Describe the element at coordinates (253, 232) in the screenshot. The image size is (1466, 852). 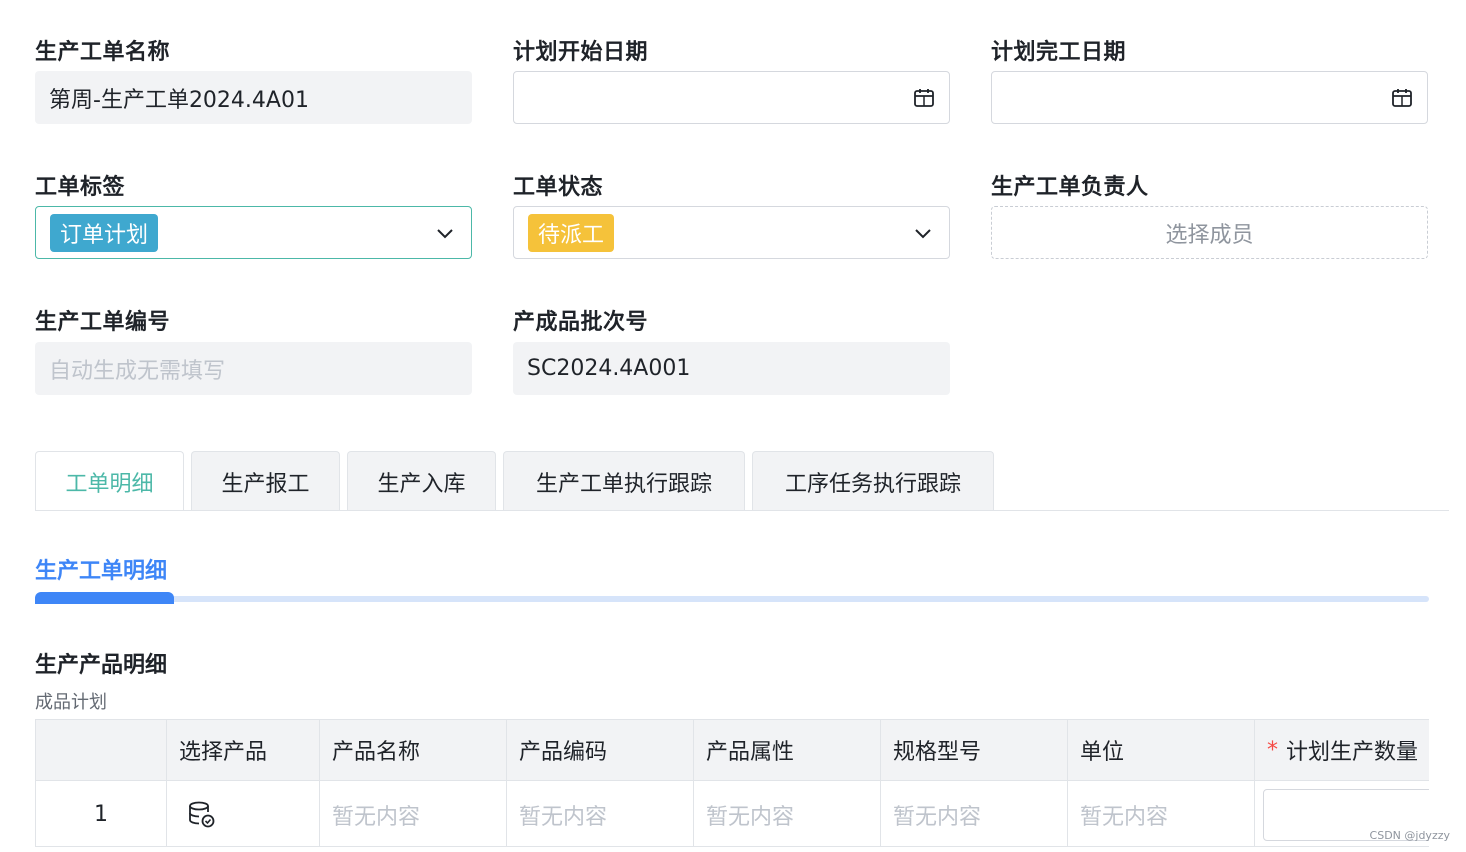
I see `order-tag-select: 订单计划` at that location.